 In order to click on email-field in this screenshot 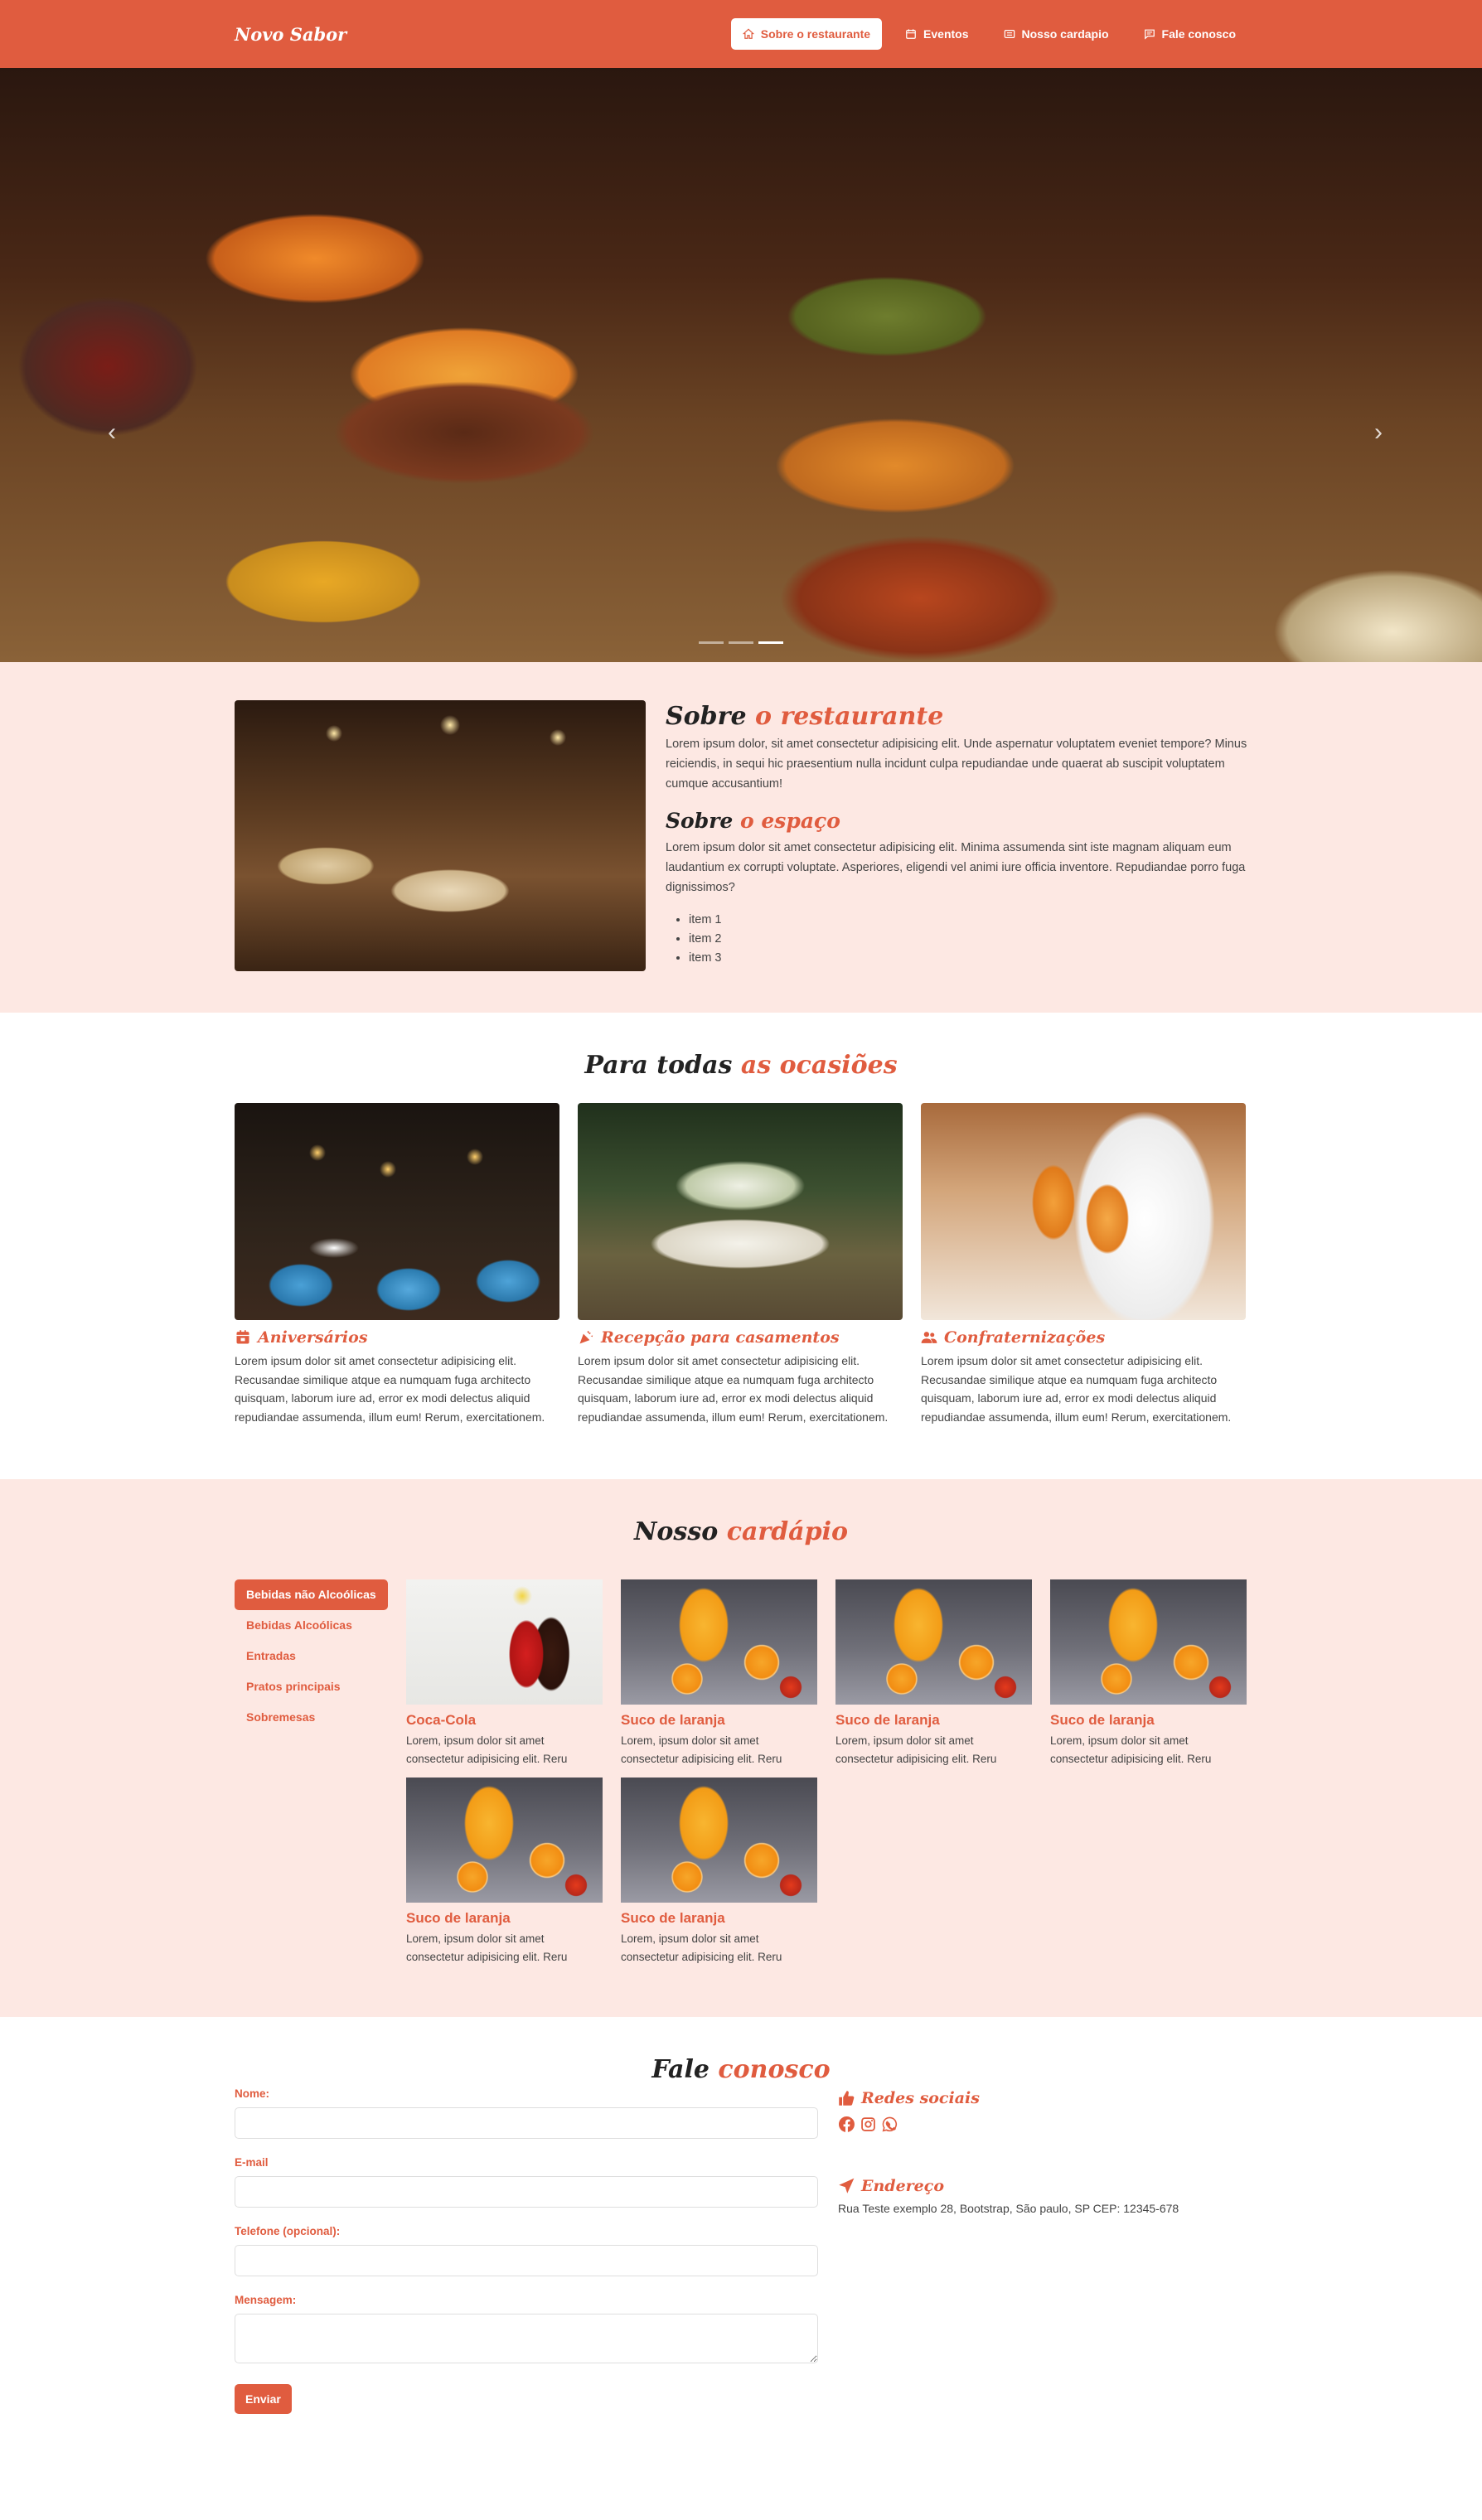, I will do `click(526, 2192)`.